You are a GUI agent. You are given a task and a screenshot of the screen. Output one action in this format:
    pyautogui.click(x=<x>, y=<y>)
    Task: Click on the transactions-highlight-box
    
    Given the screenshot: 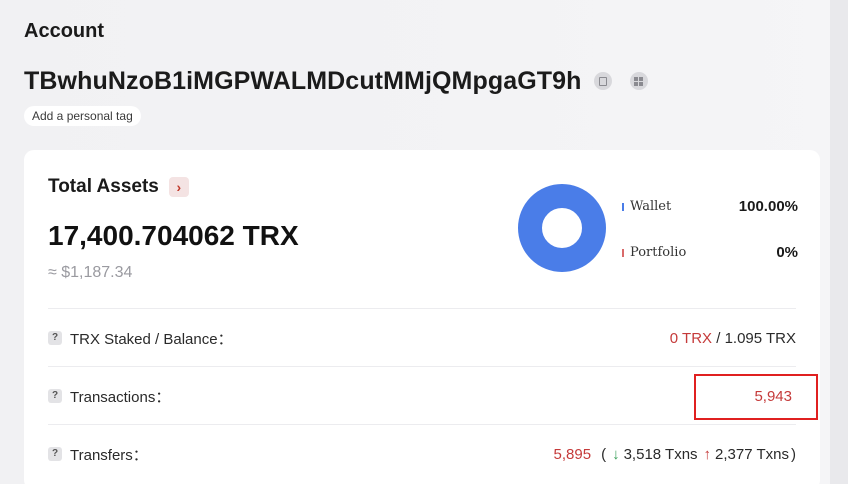 What is the action you would take?
    pyautogui.click(x=756, y=397)
    